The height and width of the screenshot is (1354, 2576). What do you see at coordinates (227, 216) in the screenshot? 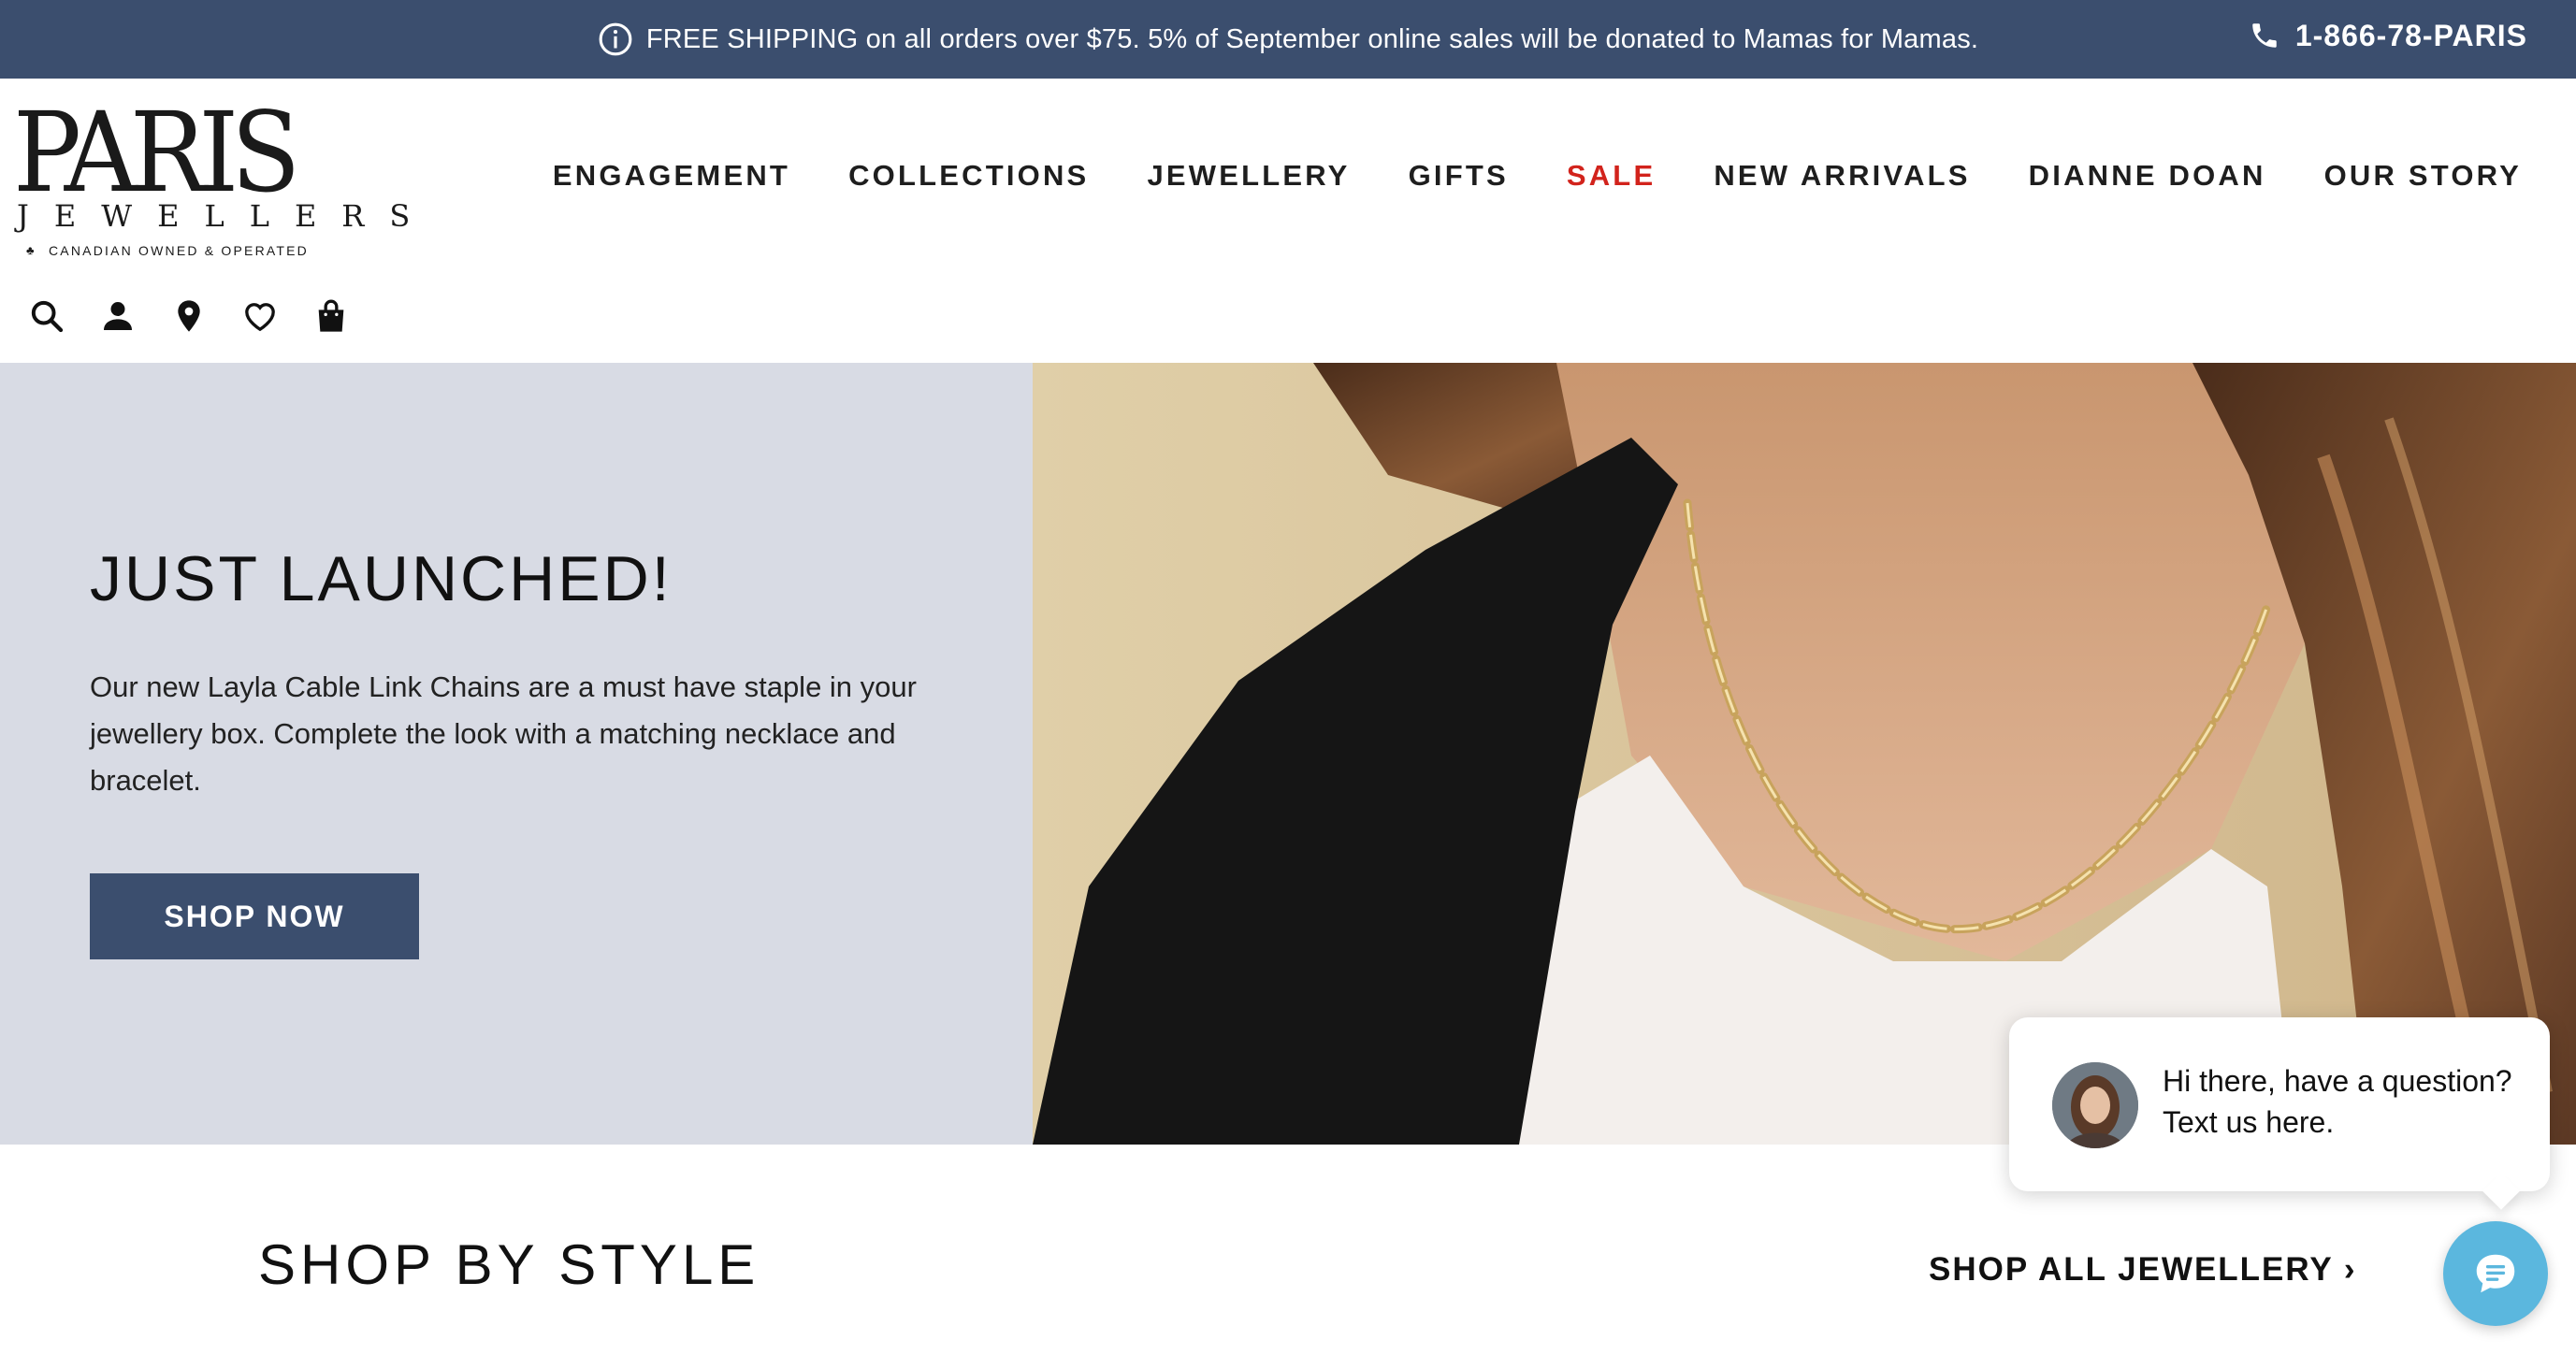
I see `logo-subname: JEWELLERS` at bounding box center [227, 216].